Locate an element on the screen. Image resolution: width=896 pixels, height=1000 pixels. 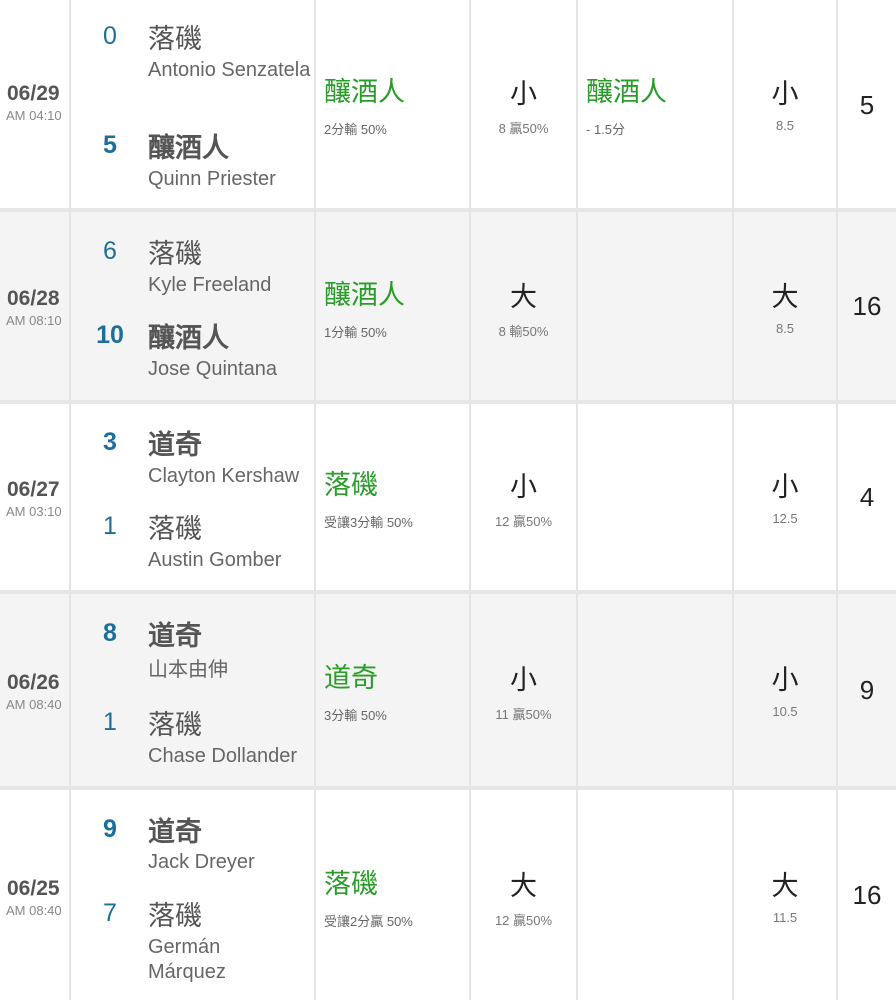
date-cell: 06/28 AM 08:10 is located at coordinates (35, 306).